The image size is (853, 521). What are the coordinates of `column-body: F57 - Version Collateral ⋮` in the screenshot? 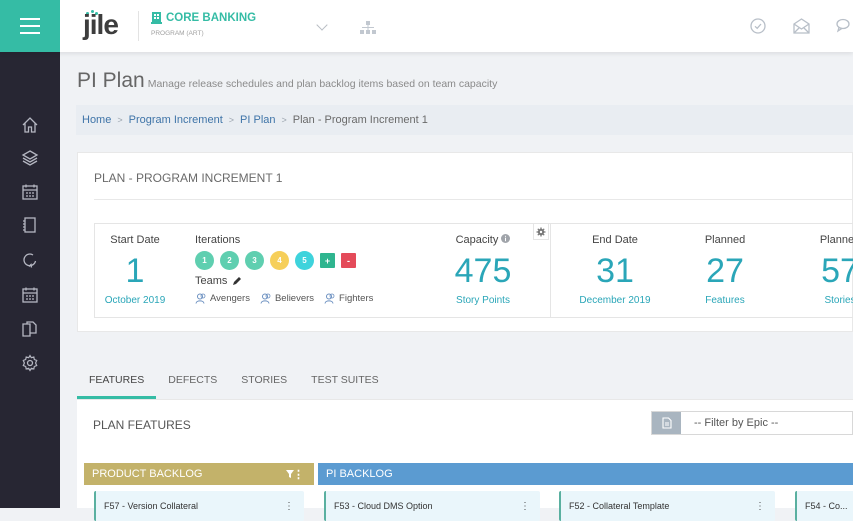 It's located at (199, 503).